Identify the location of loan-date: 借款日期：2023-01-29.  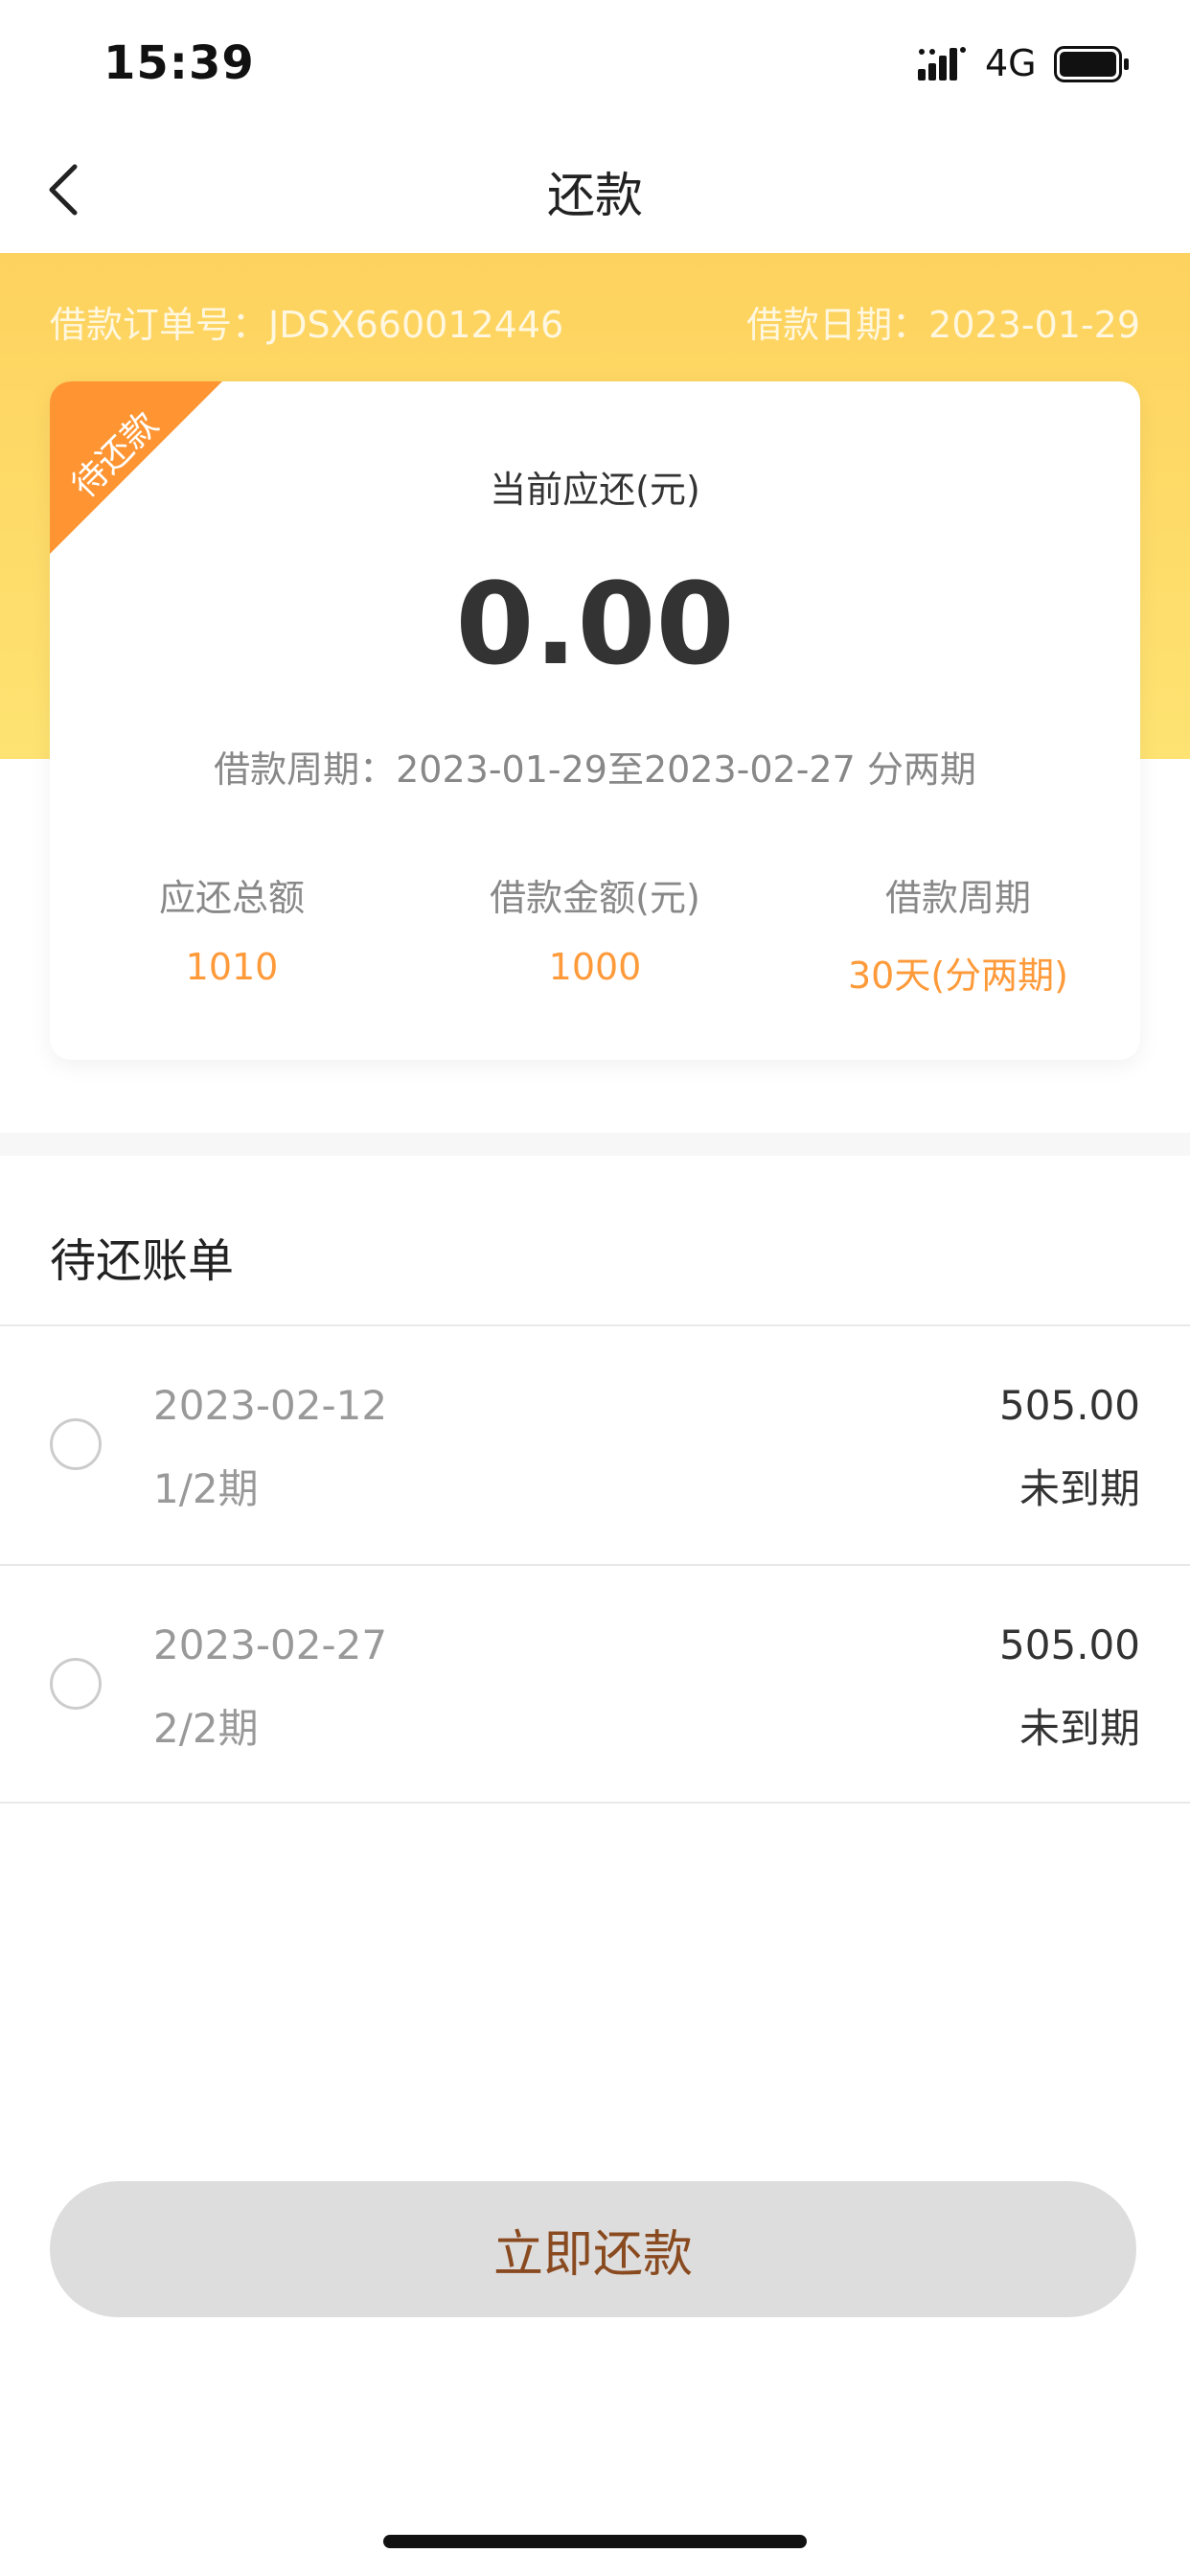
(943, 325).